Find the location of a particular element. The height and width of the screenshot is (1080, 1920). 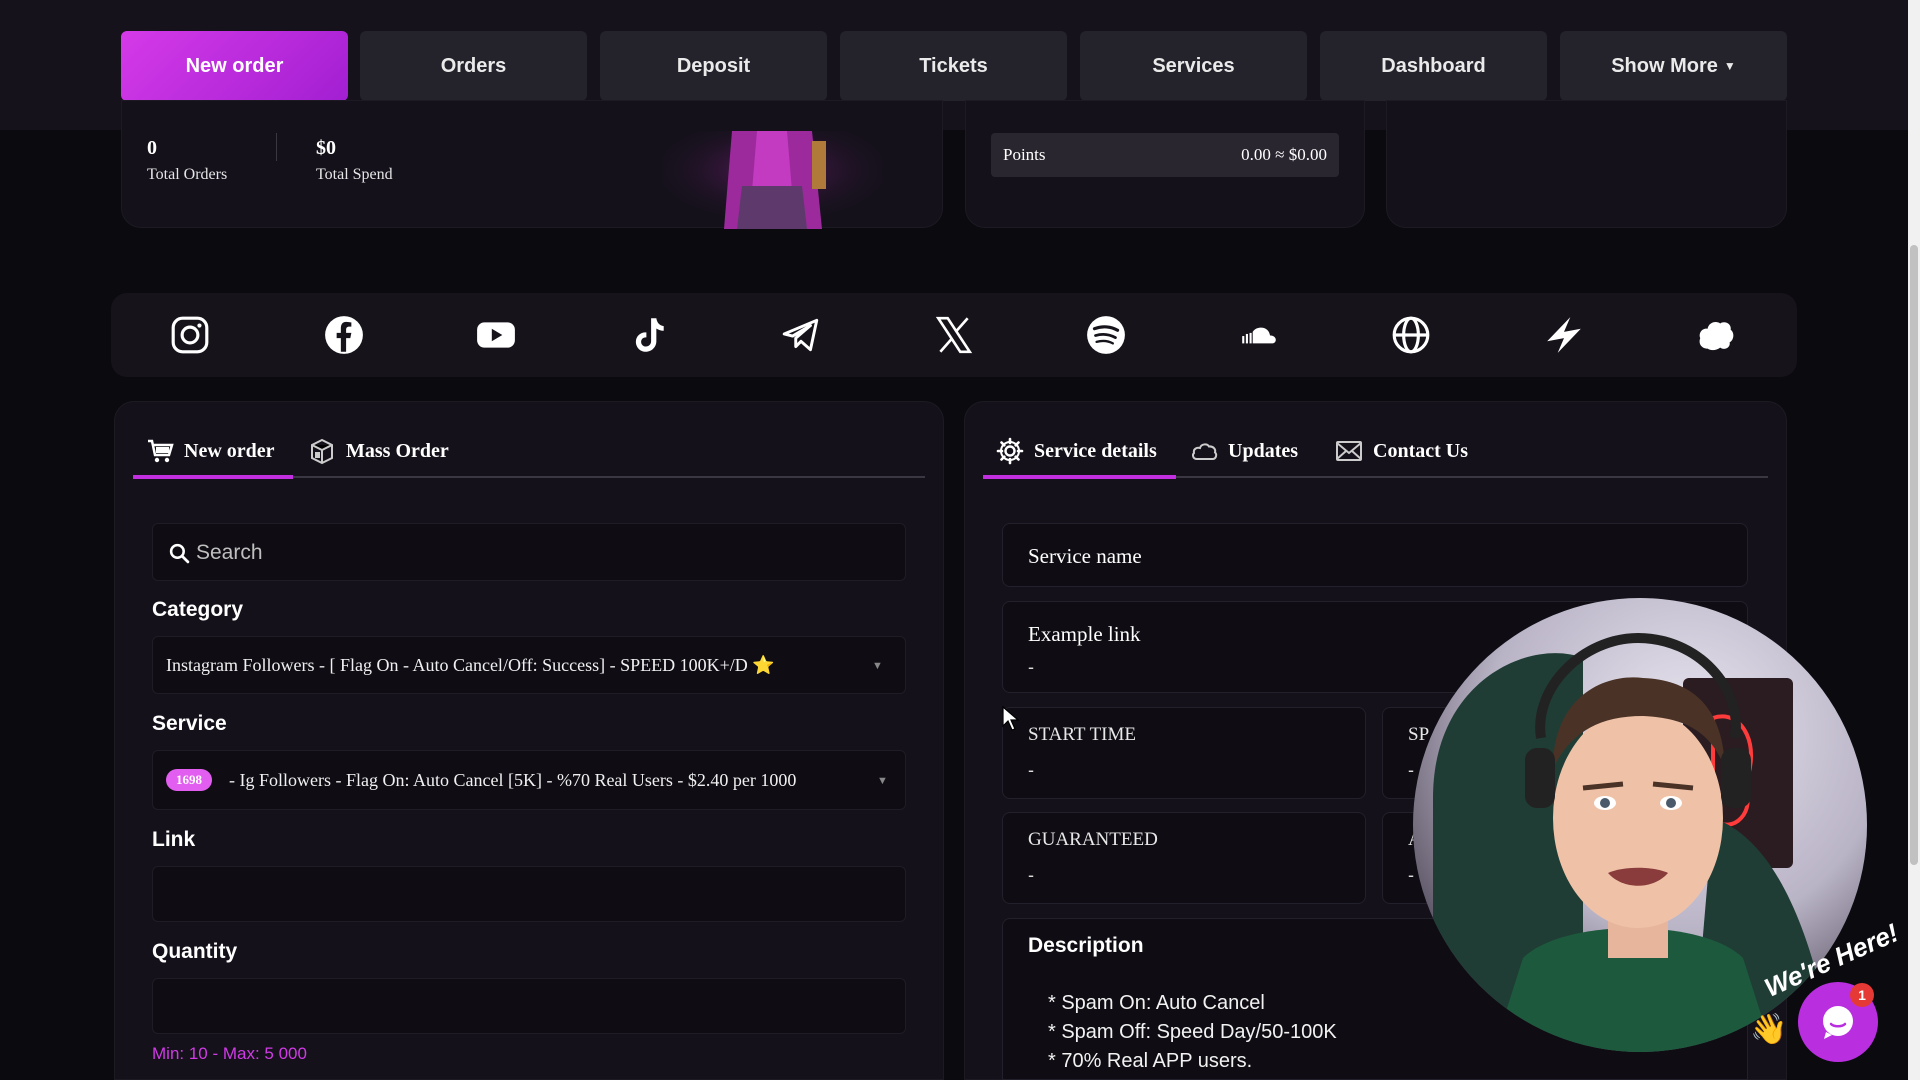

caret-down-icon: ▼ is located at coordinates (1729, 66).